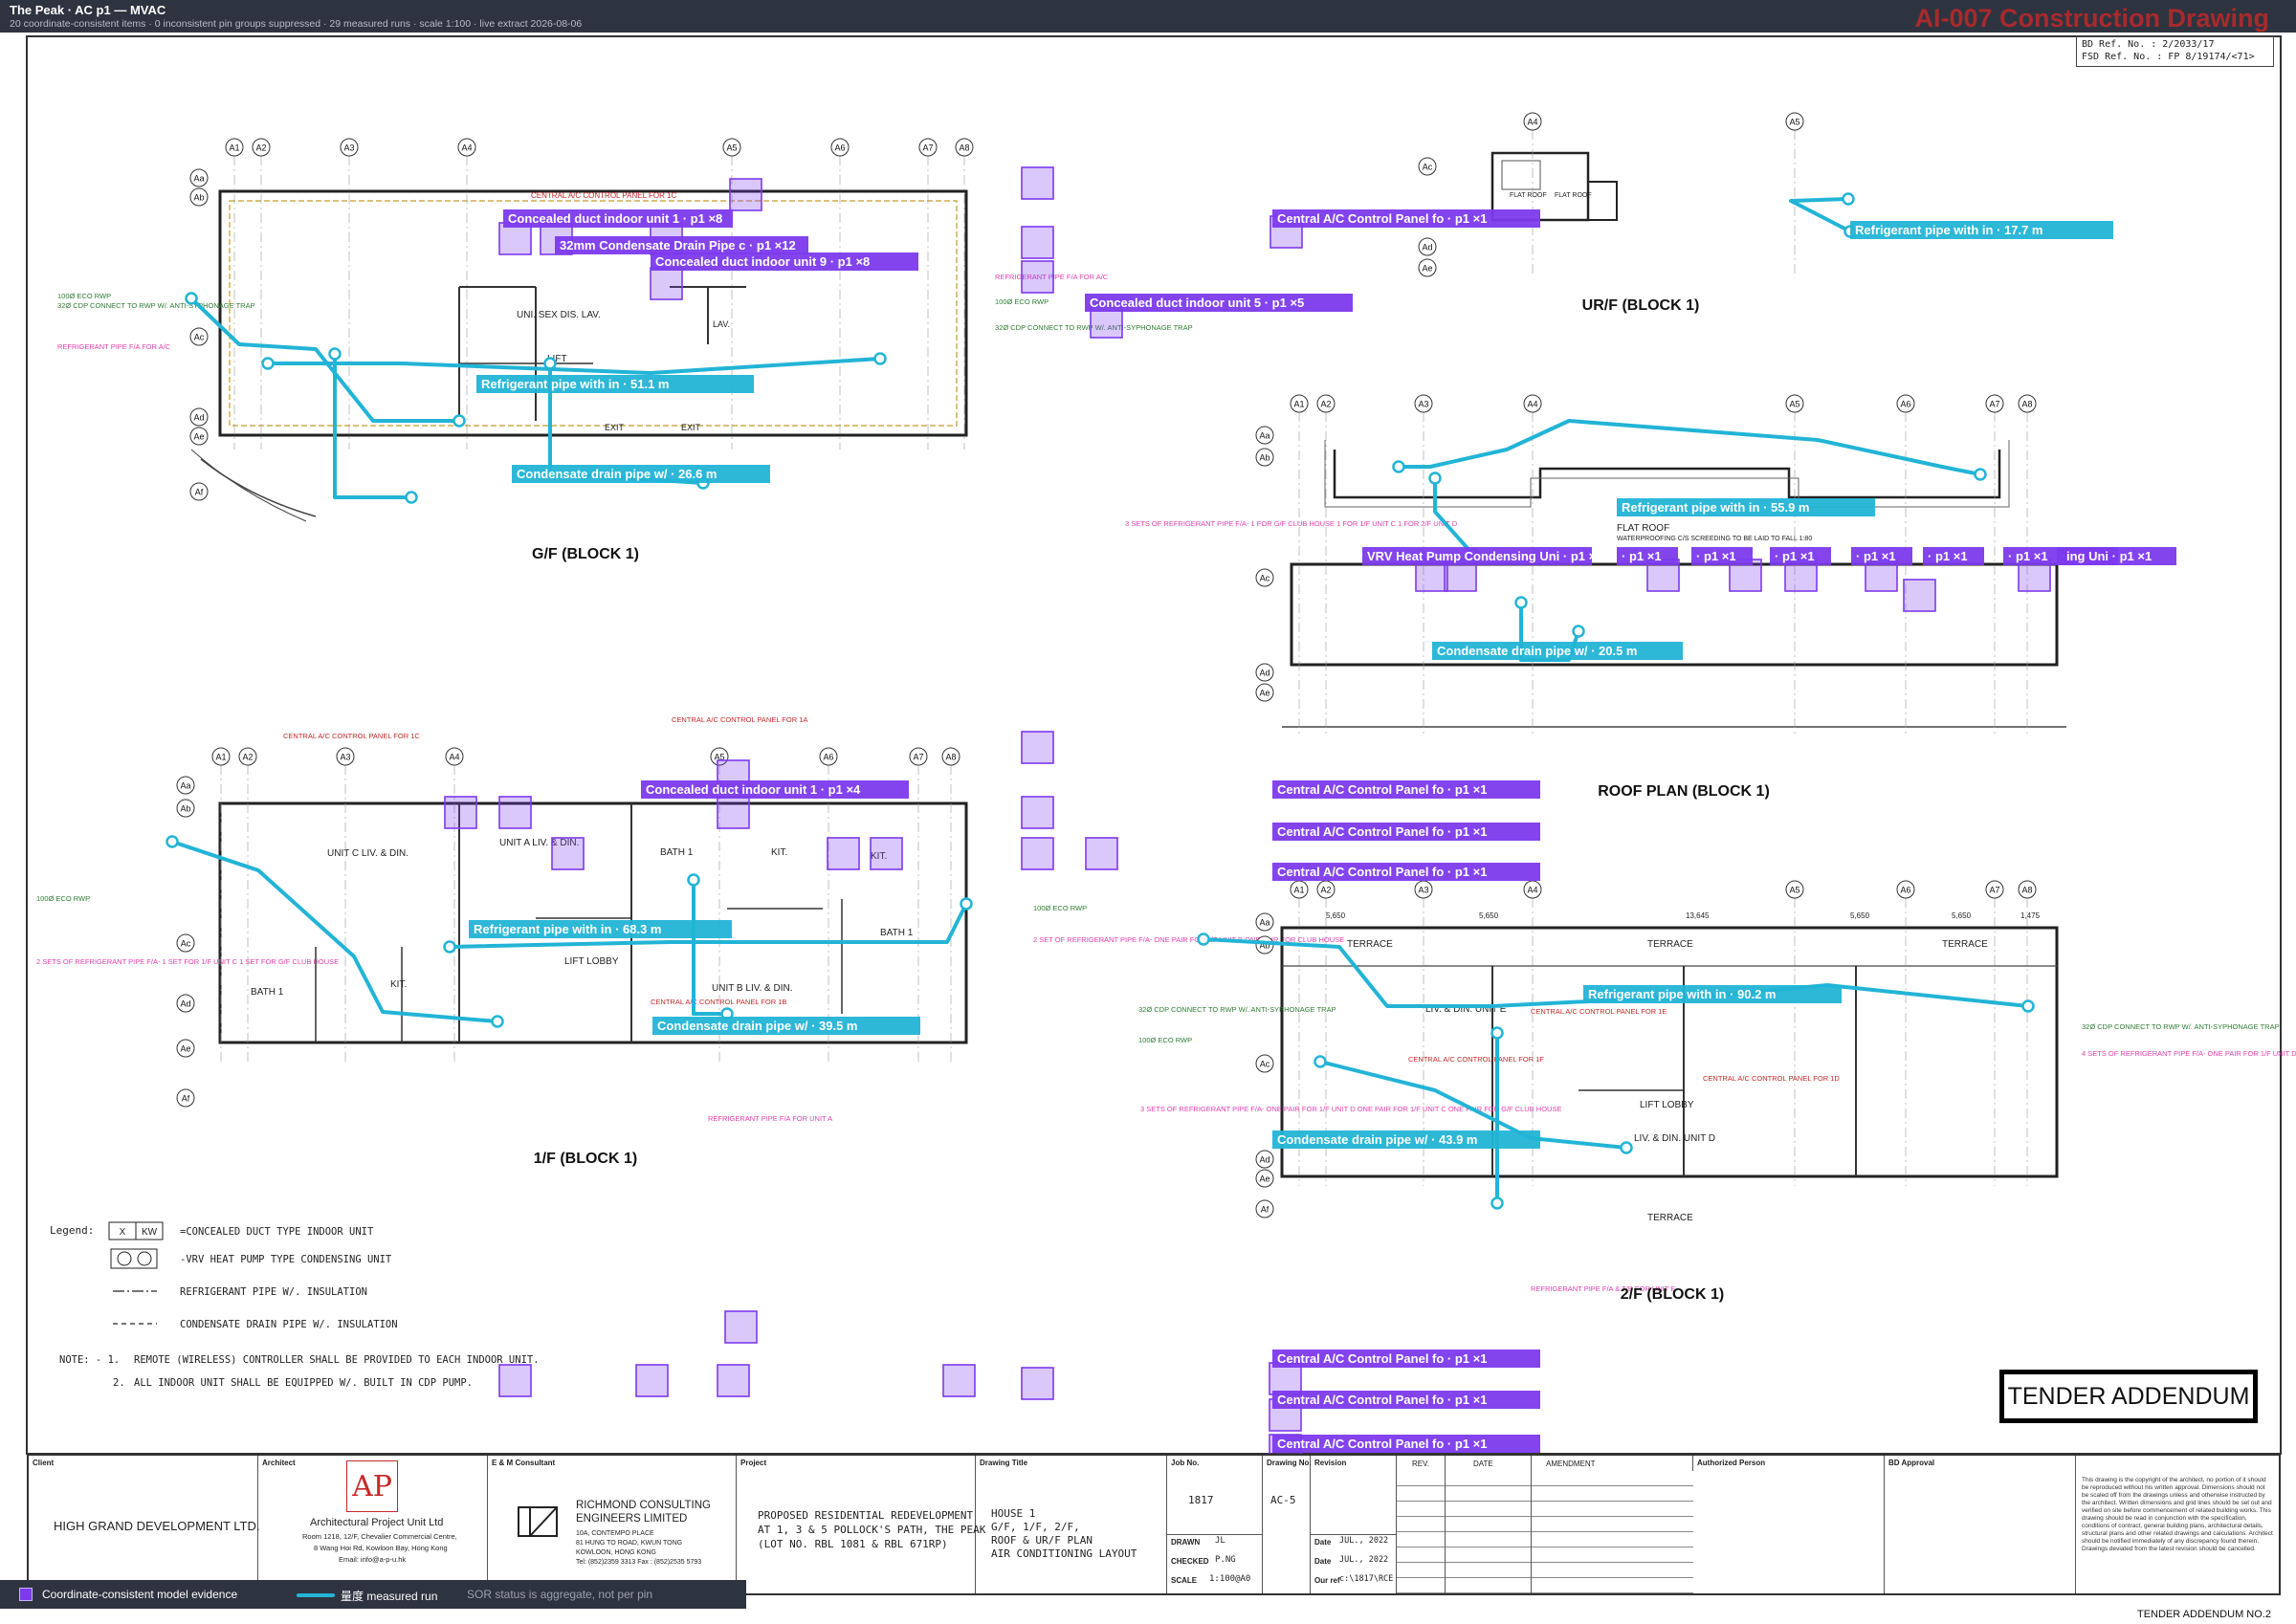 This screenshot has height=1624, width=2296. What do you see at coordinates (1482, 556) in the screenshot?
I see `evidence-label: VRV Heat Pump Condensing Uni · p1 ×1` at bounding box center [1482, 556].